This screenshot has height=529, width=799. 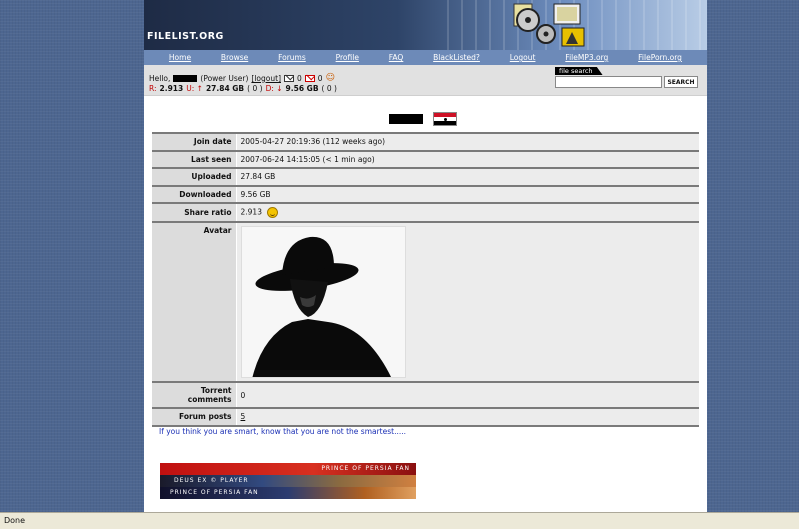 What do you see at coordinates (309, 78) in the screenshot?
I see `outbox-icon` at bounding box center [309, 78].